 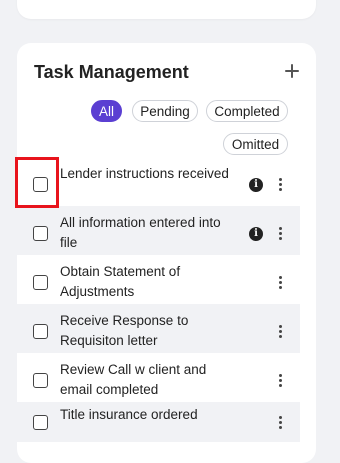 What do you see at coordinates (106, 111) in the screenshot?
I see `filter-all: All` at bounding box center [106, 111].